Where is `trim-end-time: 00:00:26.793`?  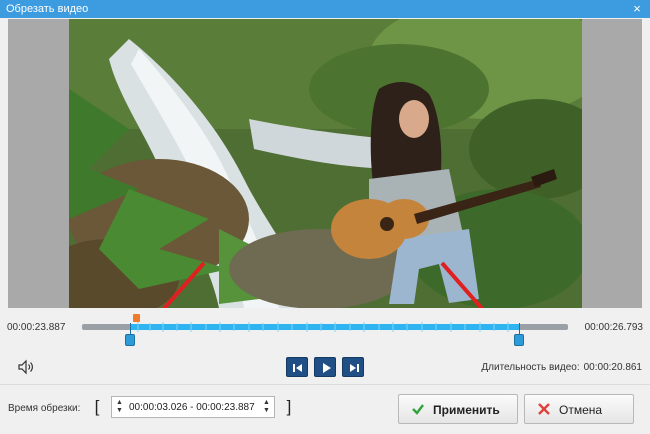
trim-end-time: 00:00:26.793 is located at coordinates (613, 327).